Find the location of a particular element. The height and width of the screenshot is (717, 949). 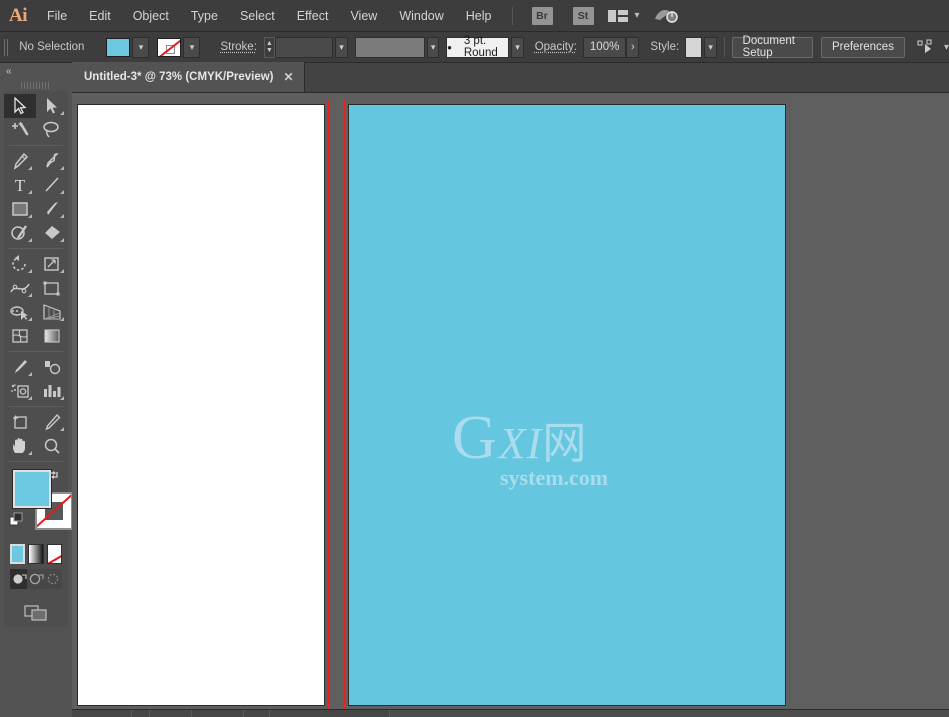

gradient-mode-button is located at coordinates (36, 554).